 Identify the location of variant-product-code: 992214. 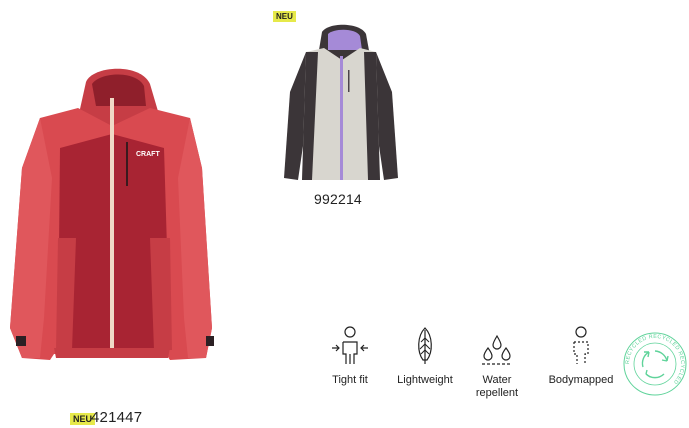
(338, 199).